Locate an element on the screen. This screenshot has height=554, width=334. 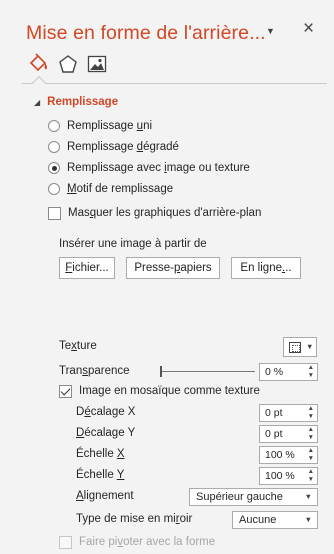
pentagon-shape-icon is located at coordinates (68, 64).